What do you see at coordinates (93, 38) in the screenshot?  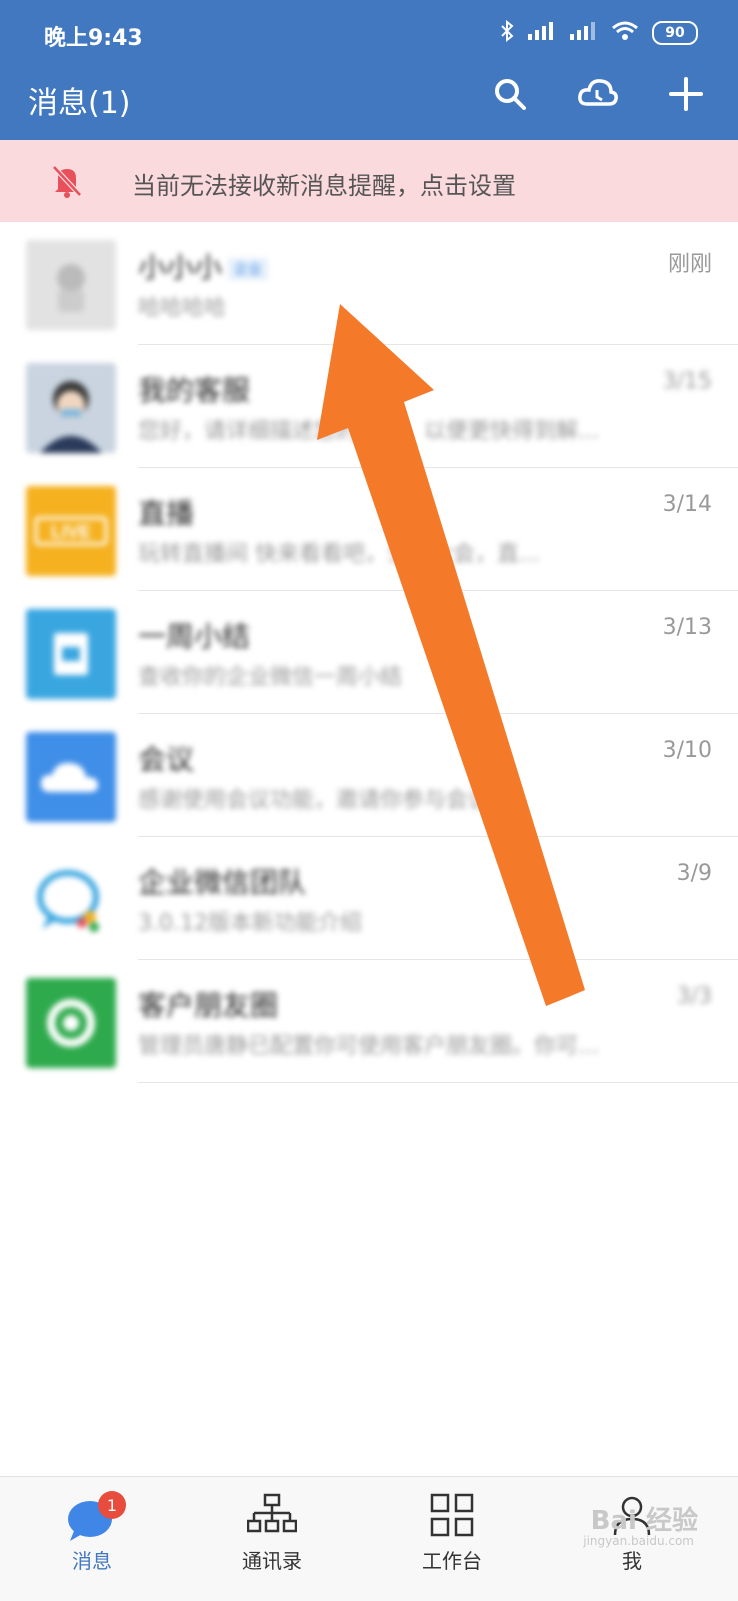 I see `status-time: 晚上9:43` at bounding box center [93, 38].